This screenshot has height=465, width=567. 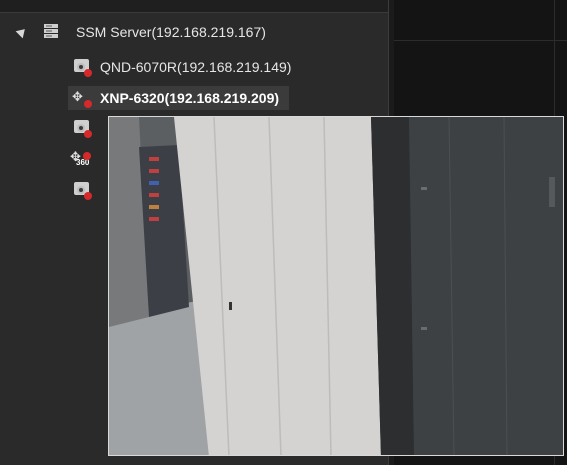 What do you see at coordinates (480, 40) in the screenshot?
I see `layout-grid-line` at bounding box center [480, 40].